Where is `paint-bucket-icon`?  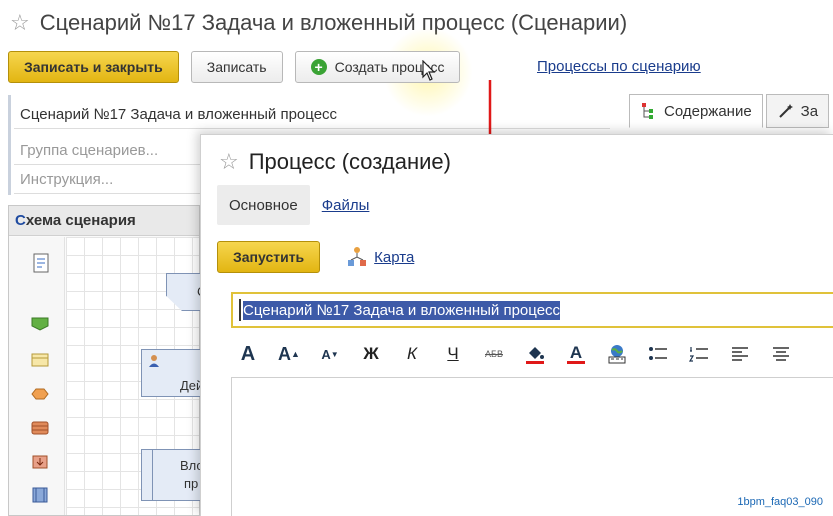
paint-bucket-icon is located at coordinates (535, 355).